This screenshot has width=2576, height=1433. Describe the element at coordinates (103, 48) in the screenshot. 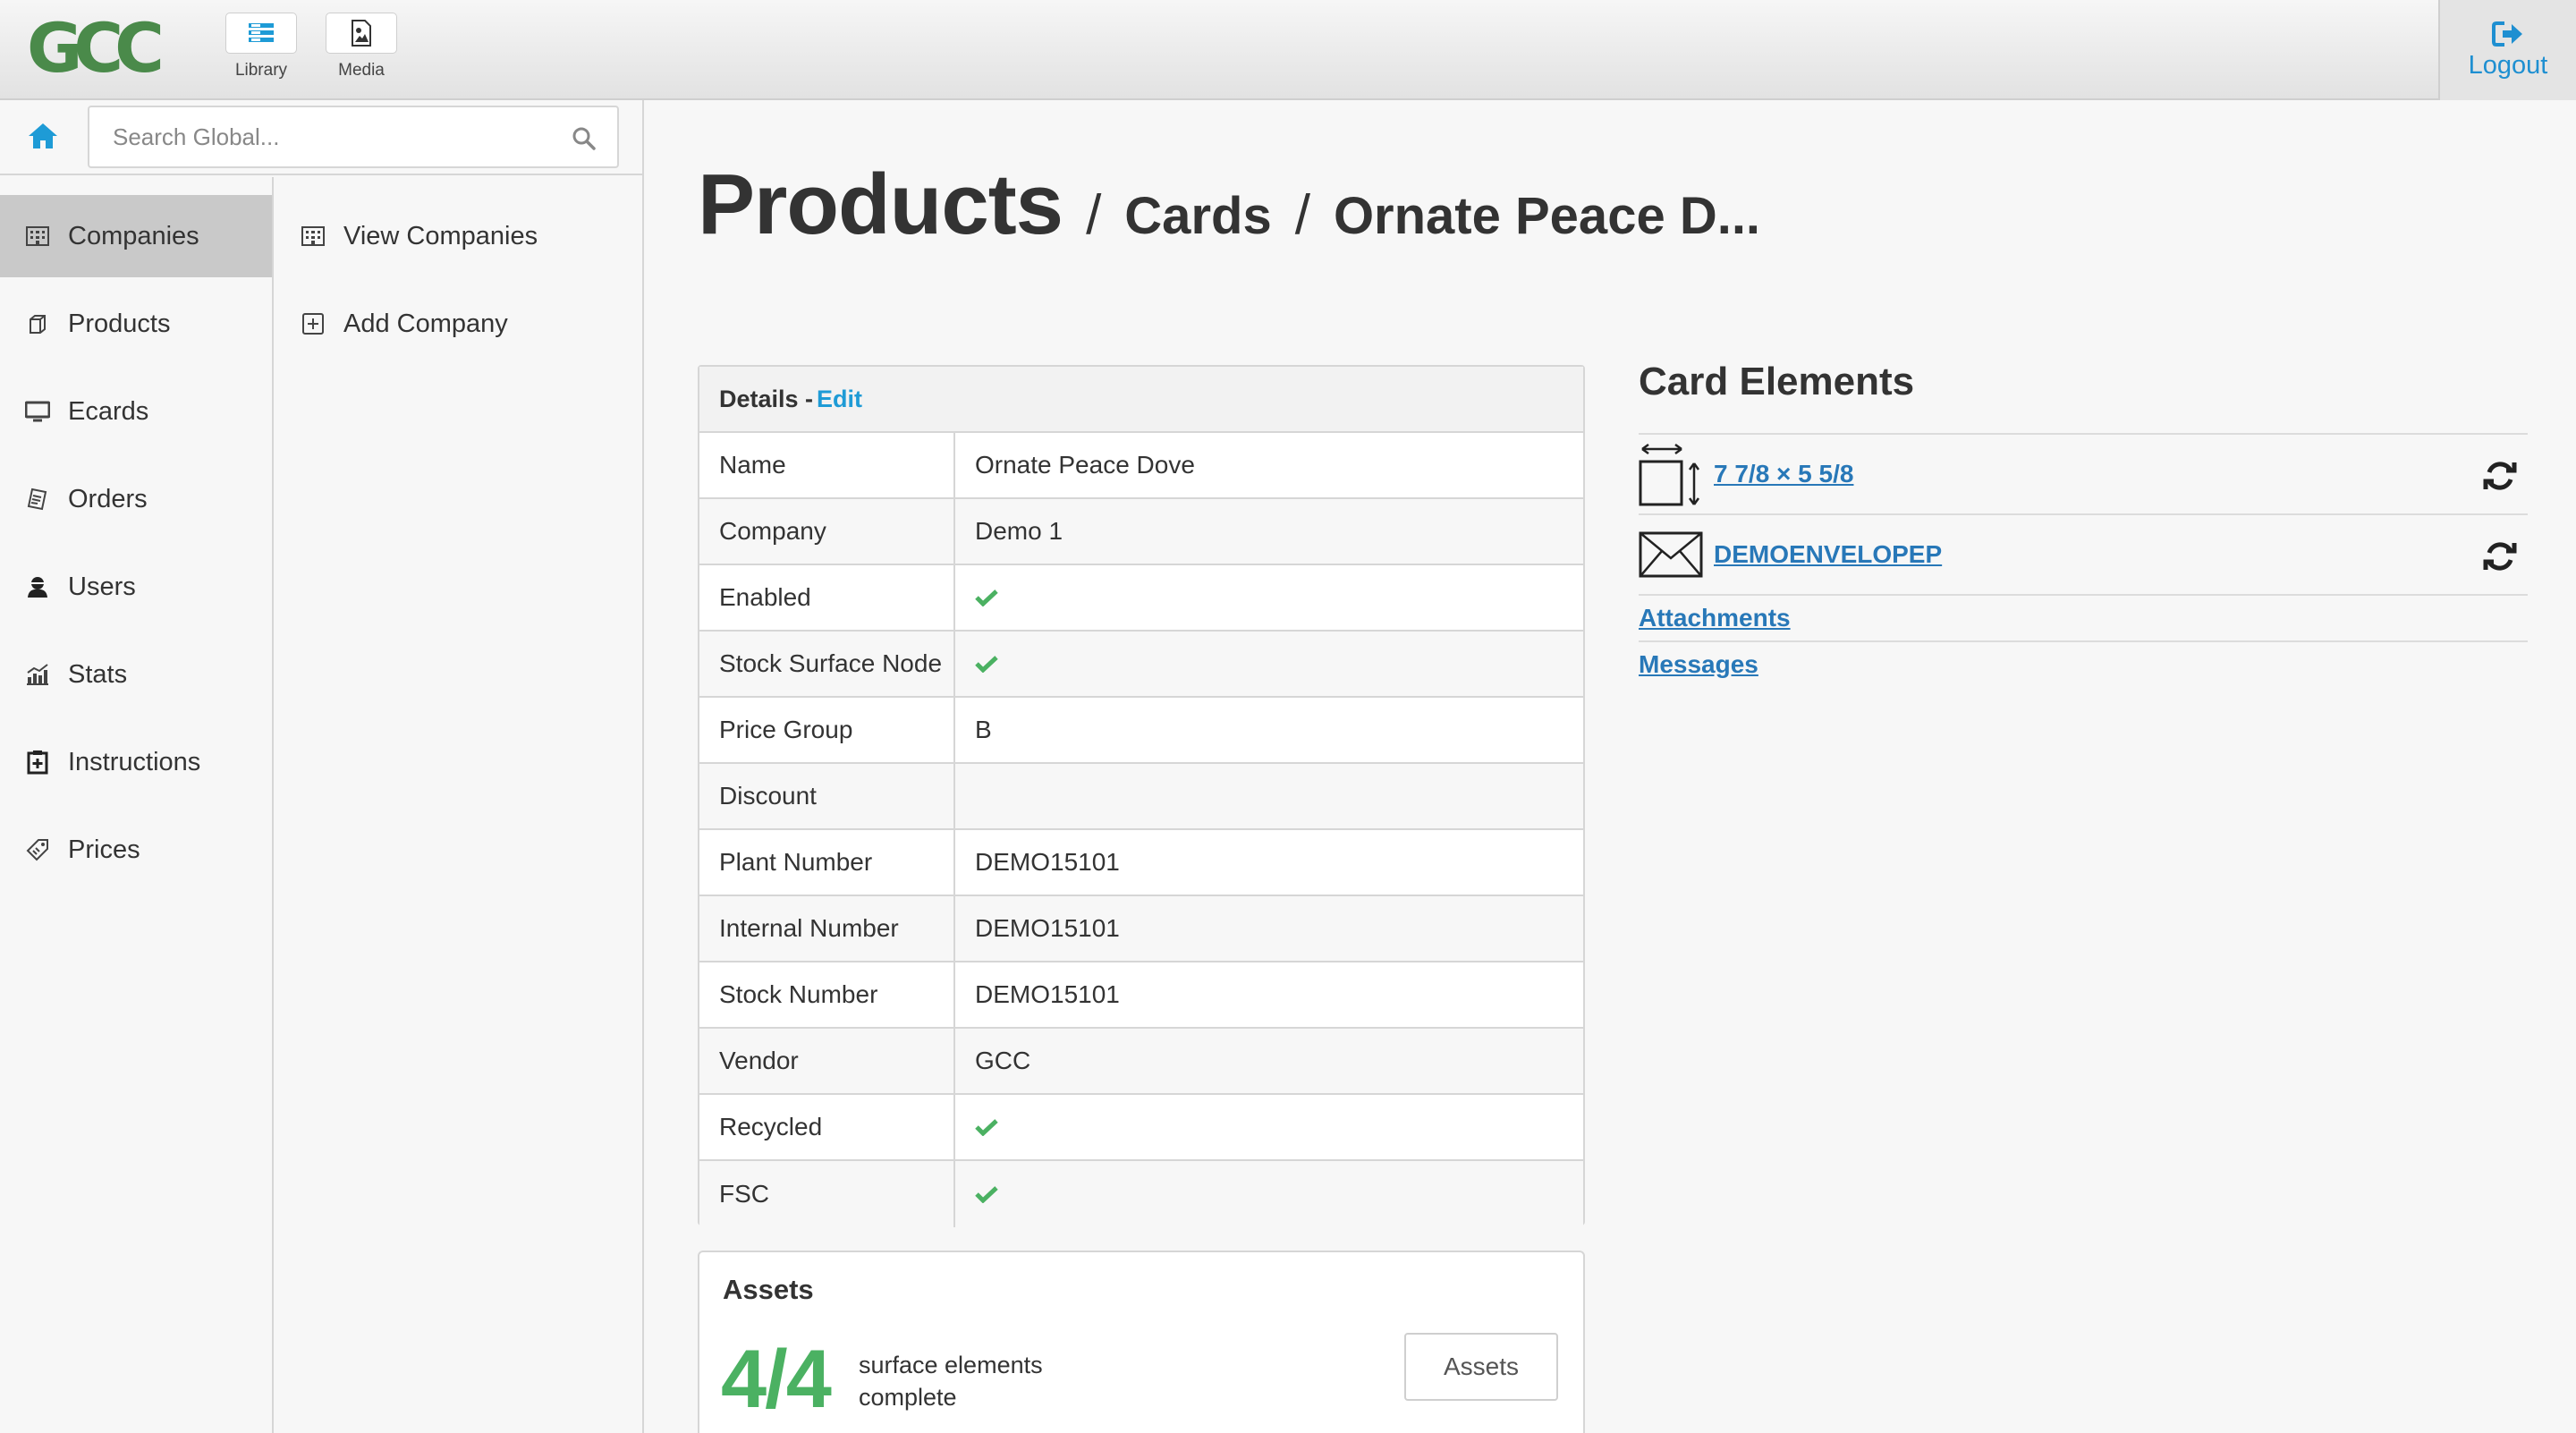

I see `gcc-logo: GCC` at that location.